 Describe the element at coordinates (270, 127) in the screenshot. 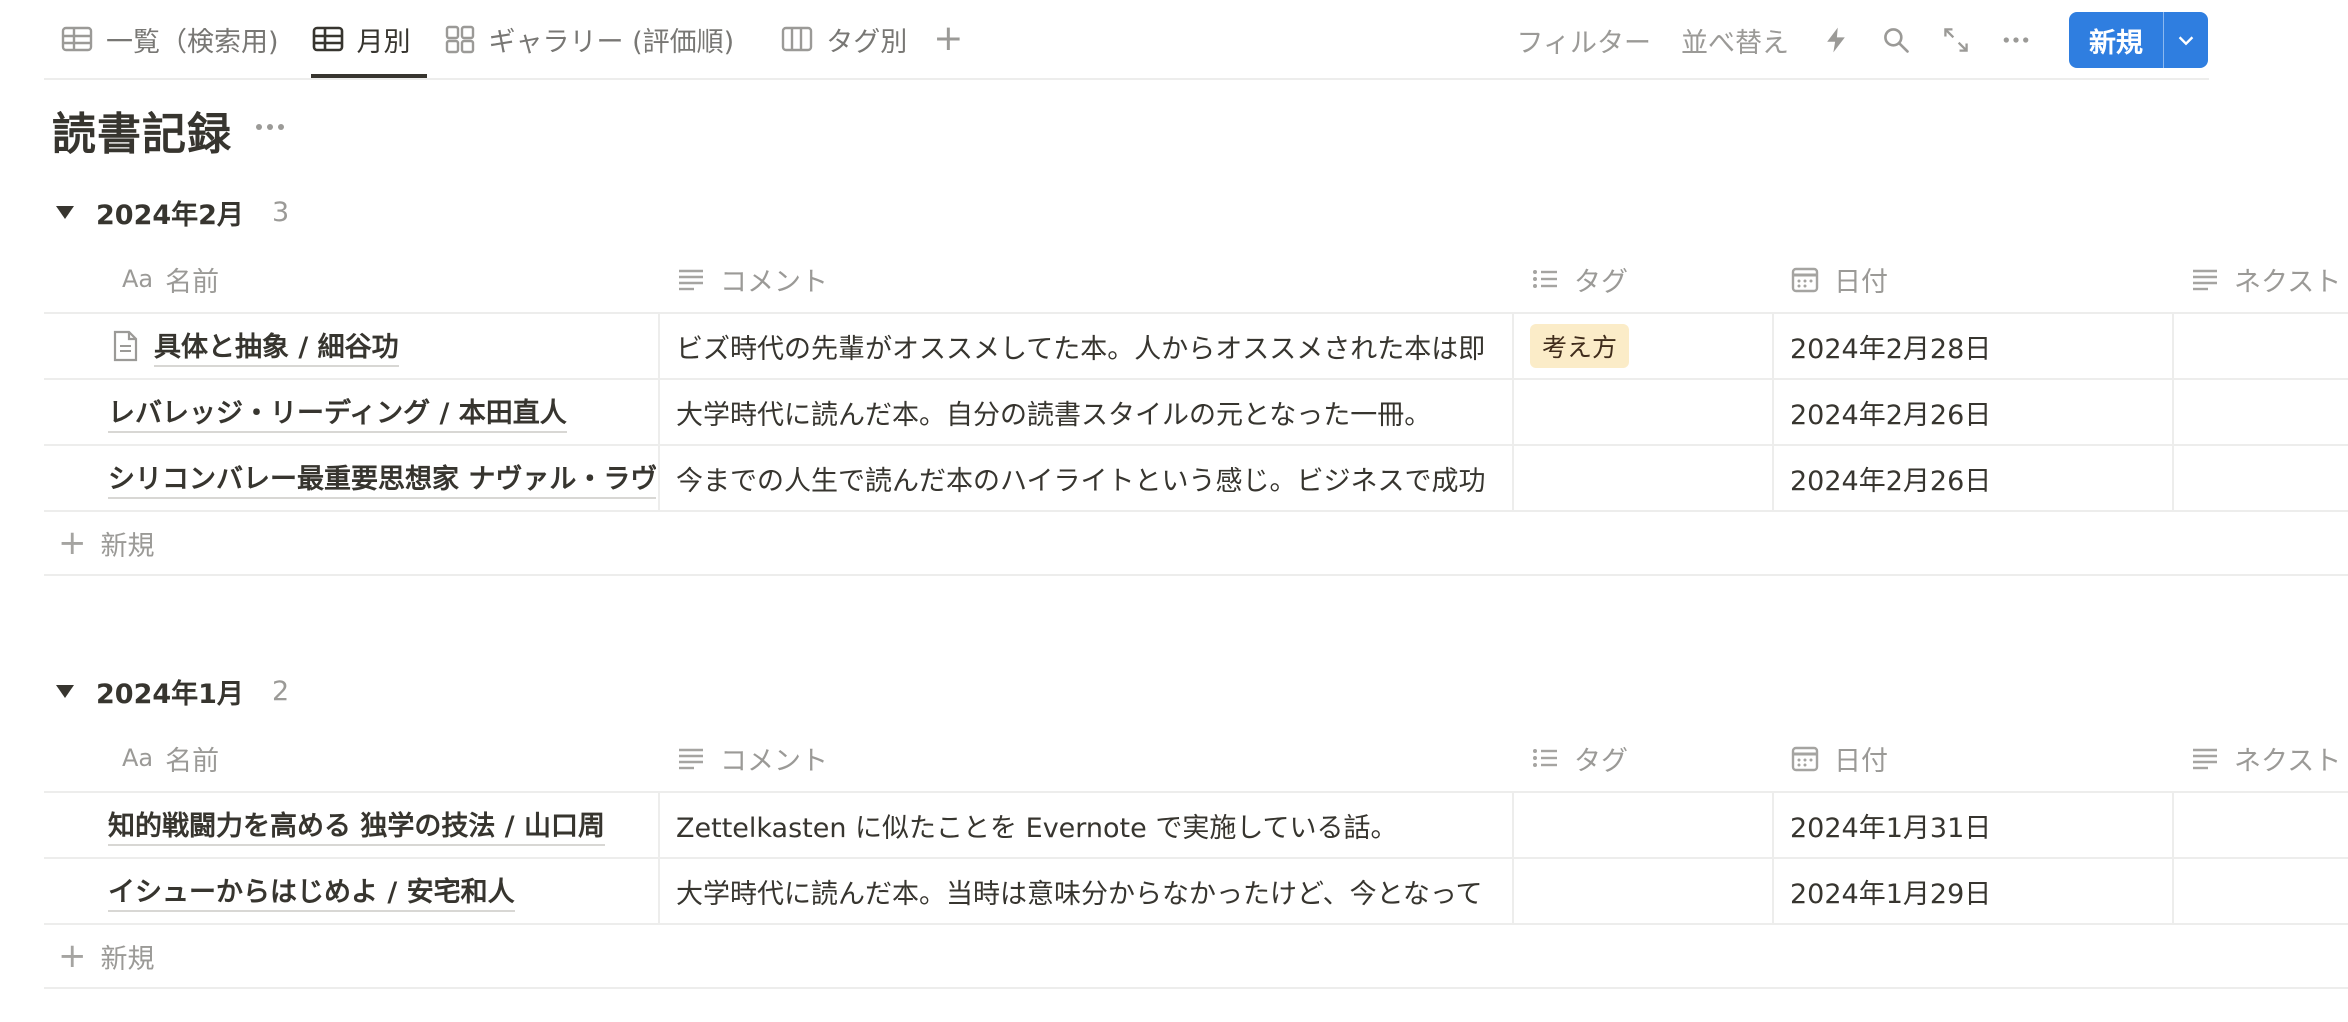

I see `title-more-icon` at that location.